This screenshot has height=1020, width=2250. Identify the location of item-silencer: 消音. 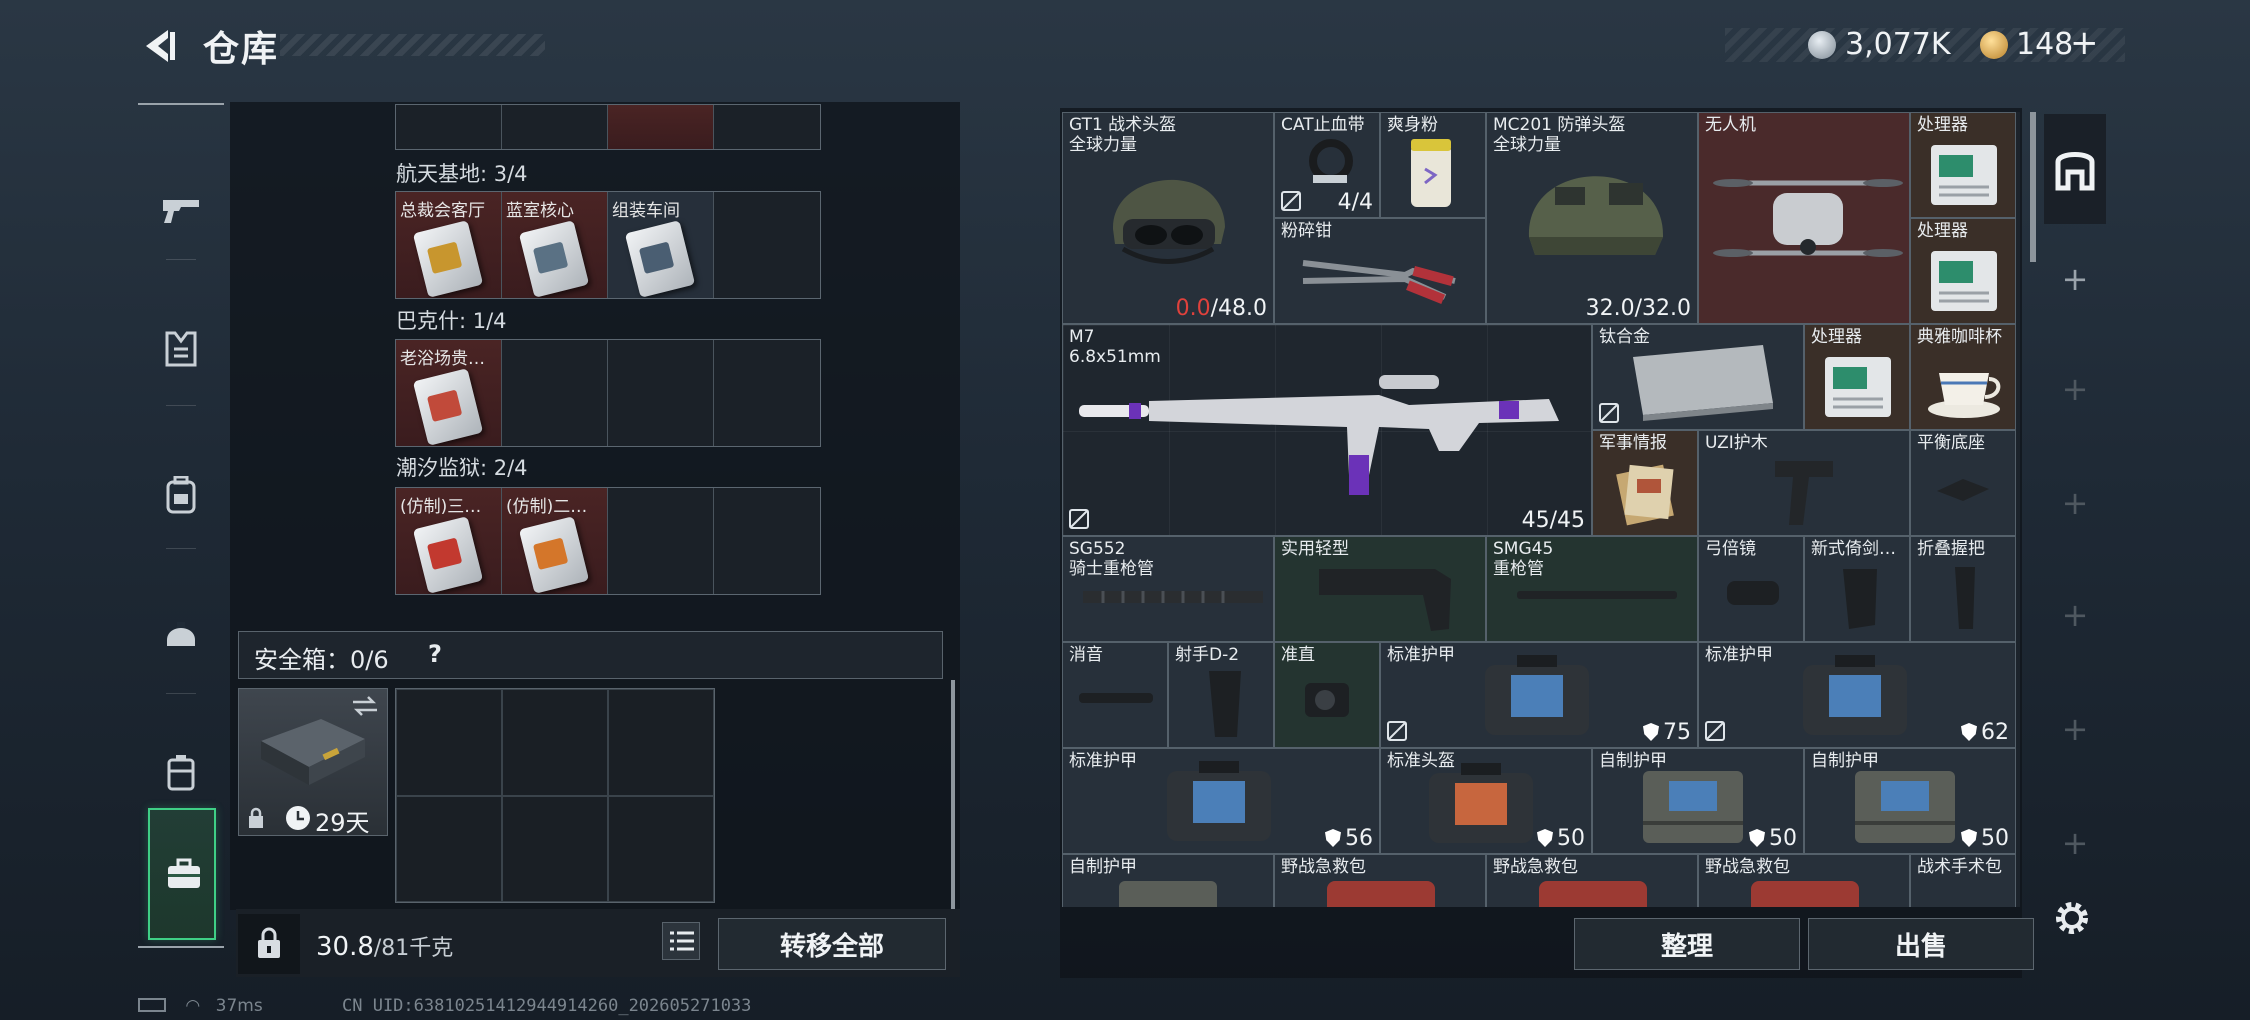
(1115, 695).